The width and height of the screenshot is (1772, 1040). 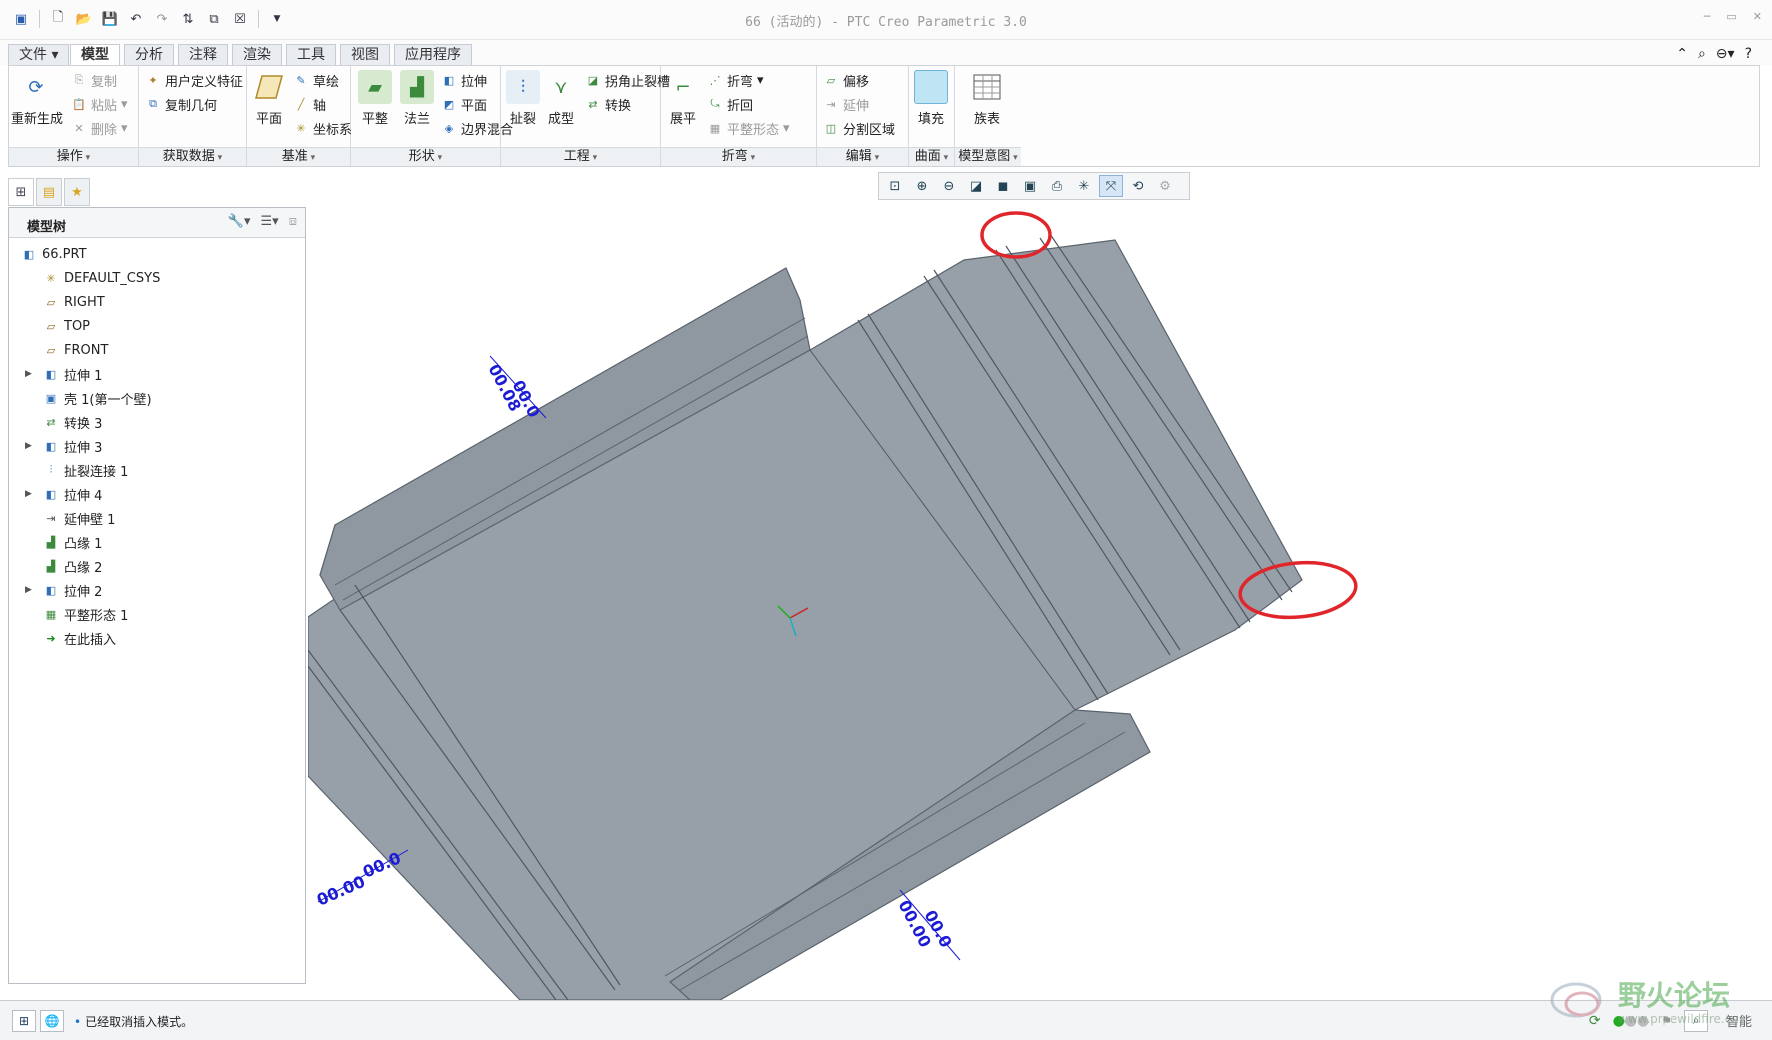 I want to click on convert-button: ⇄ 转换, so click(x=608, y=104).